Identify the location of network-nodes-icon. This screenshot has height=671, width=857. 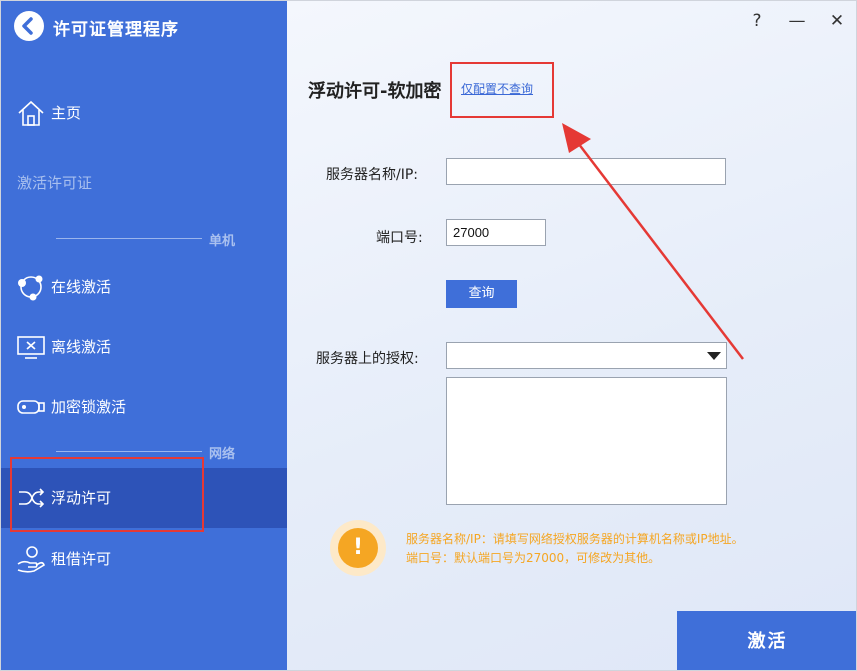
(30, 288).